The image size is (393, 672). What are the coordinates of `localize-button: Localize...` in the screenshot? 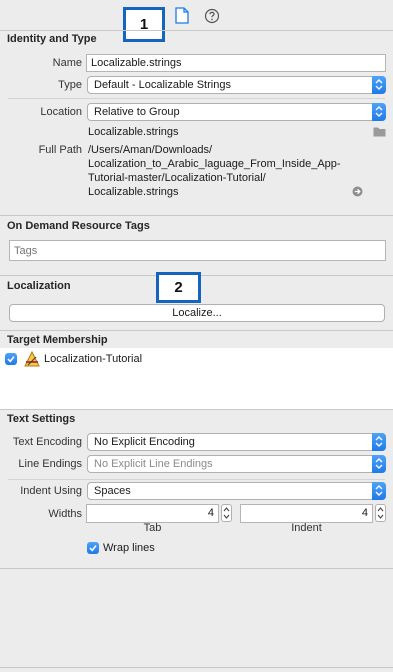 It's located at (197, 313).